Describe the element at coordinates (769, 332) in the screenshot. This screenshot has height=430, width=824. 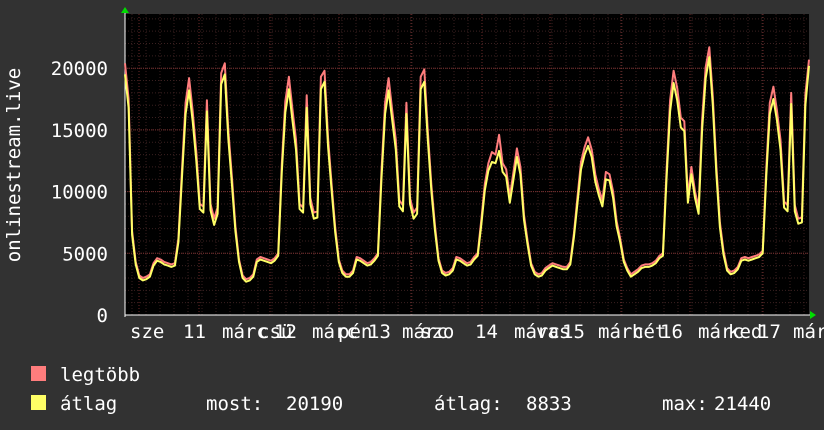
I see `x-tick-label: 17` at that location.